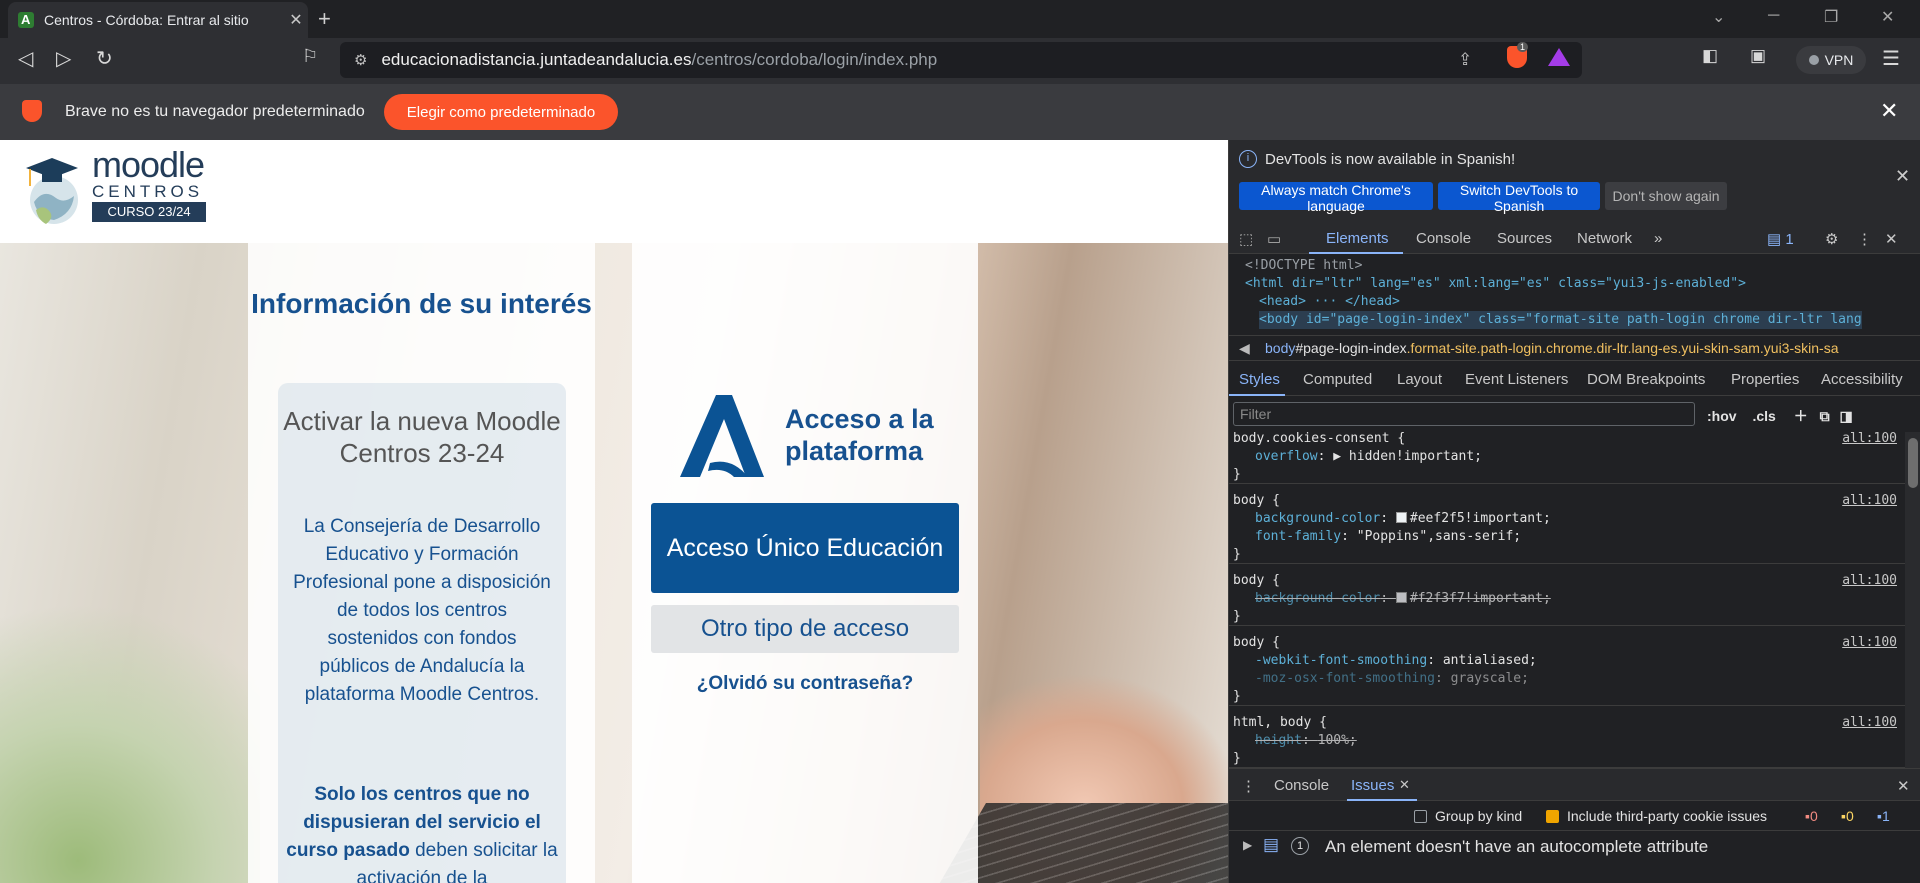 This screenshot has width=1920, height=883. I want to click on tab-search-chevron-icon: ⌄, so click(1718, 17).